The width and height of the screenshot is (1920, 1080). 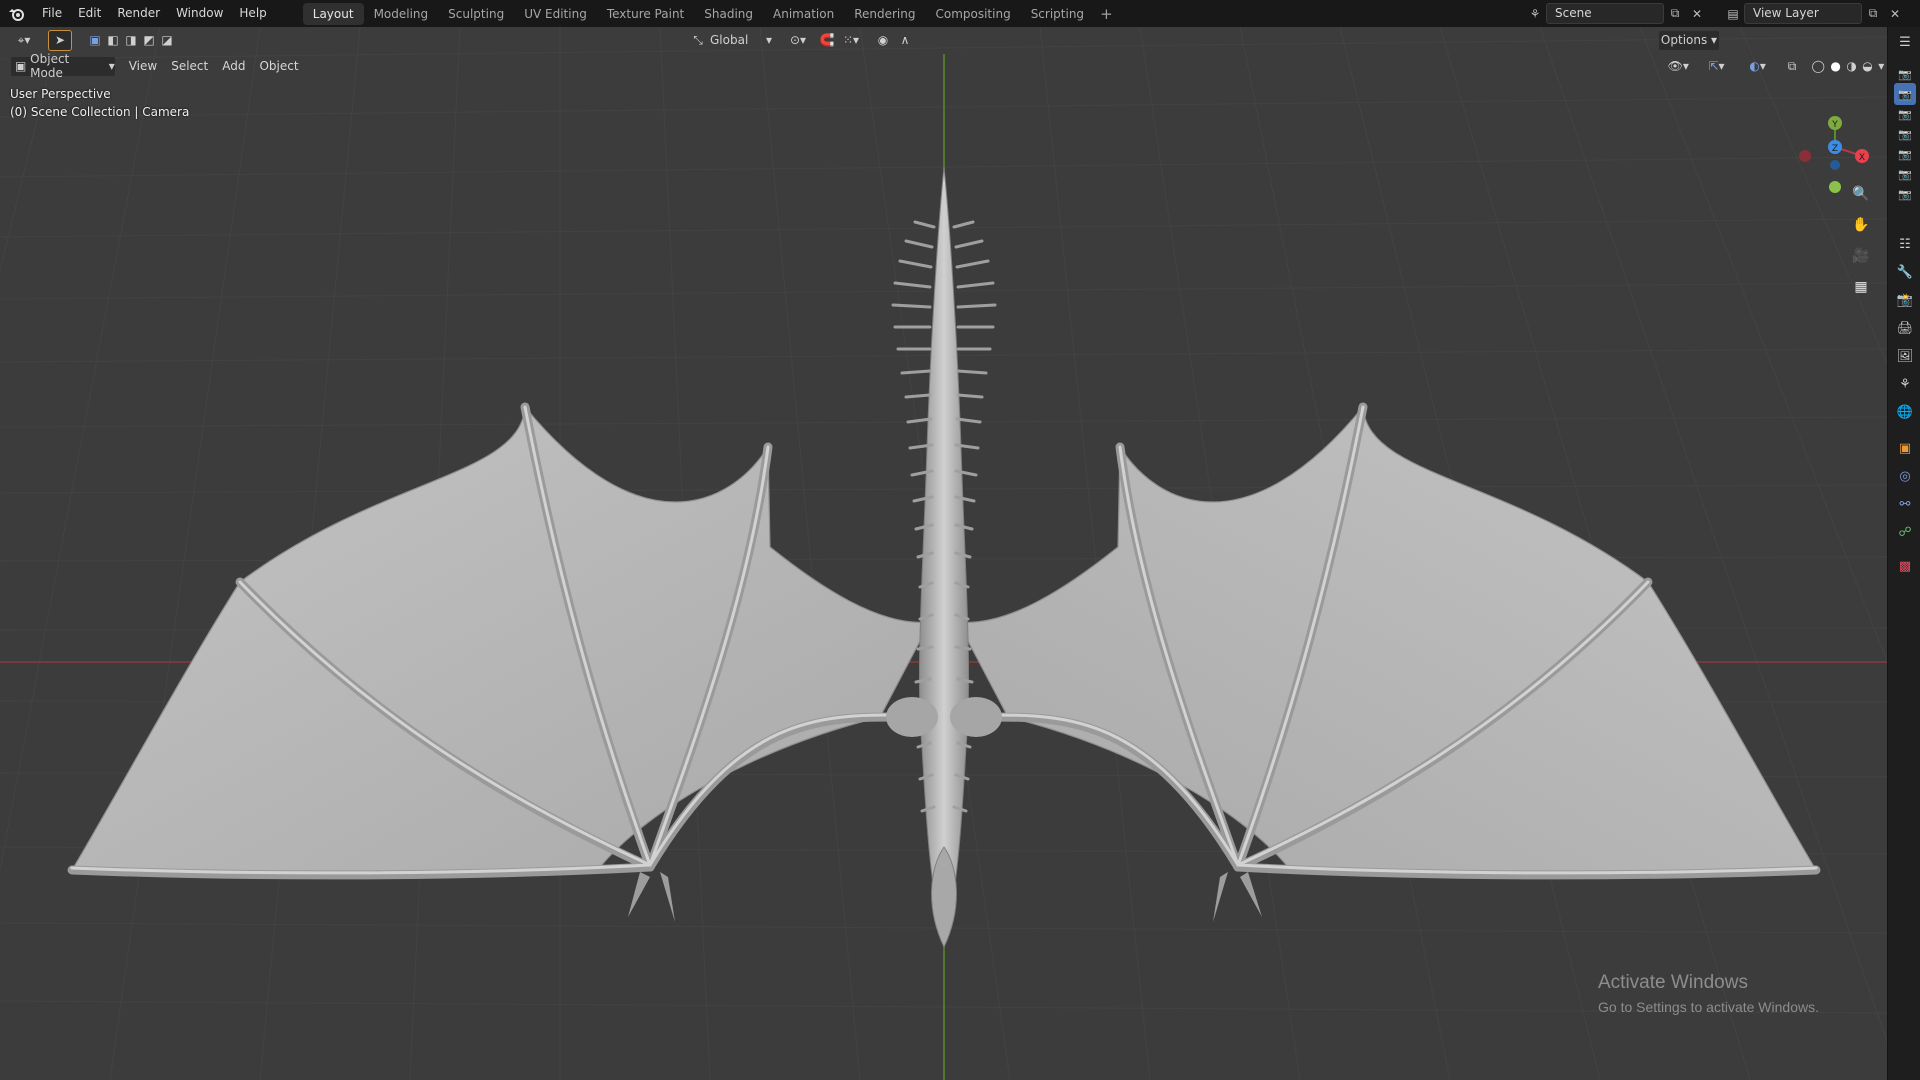 What do you see at coordinates (1905, 476) in the screenshot?
I see `physics-properties-icon: ◎` at bounding box center [1905, 476].